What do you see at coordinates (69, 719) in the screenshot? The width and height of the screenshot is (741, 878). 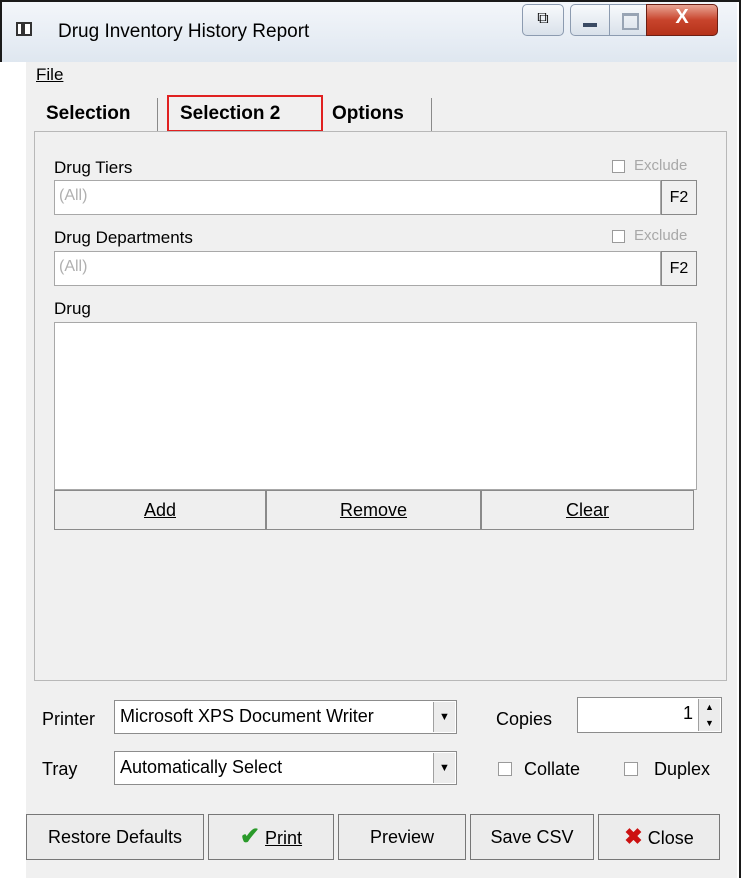 I see `printer-label: Printer` at bounding box center [69, 719].